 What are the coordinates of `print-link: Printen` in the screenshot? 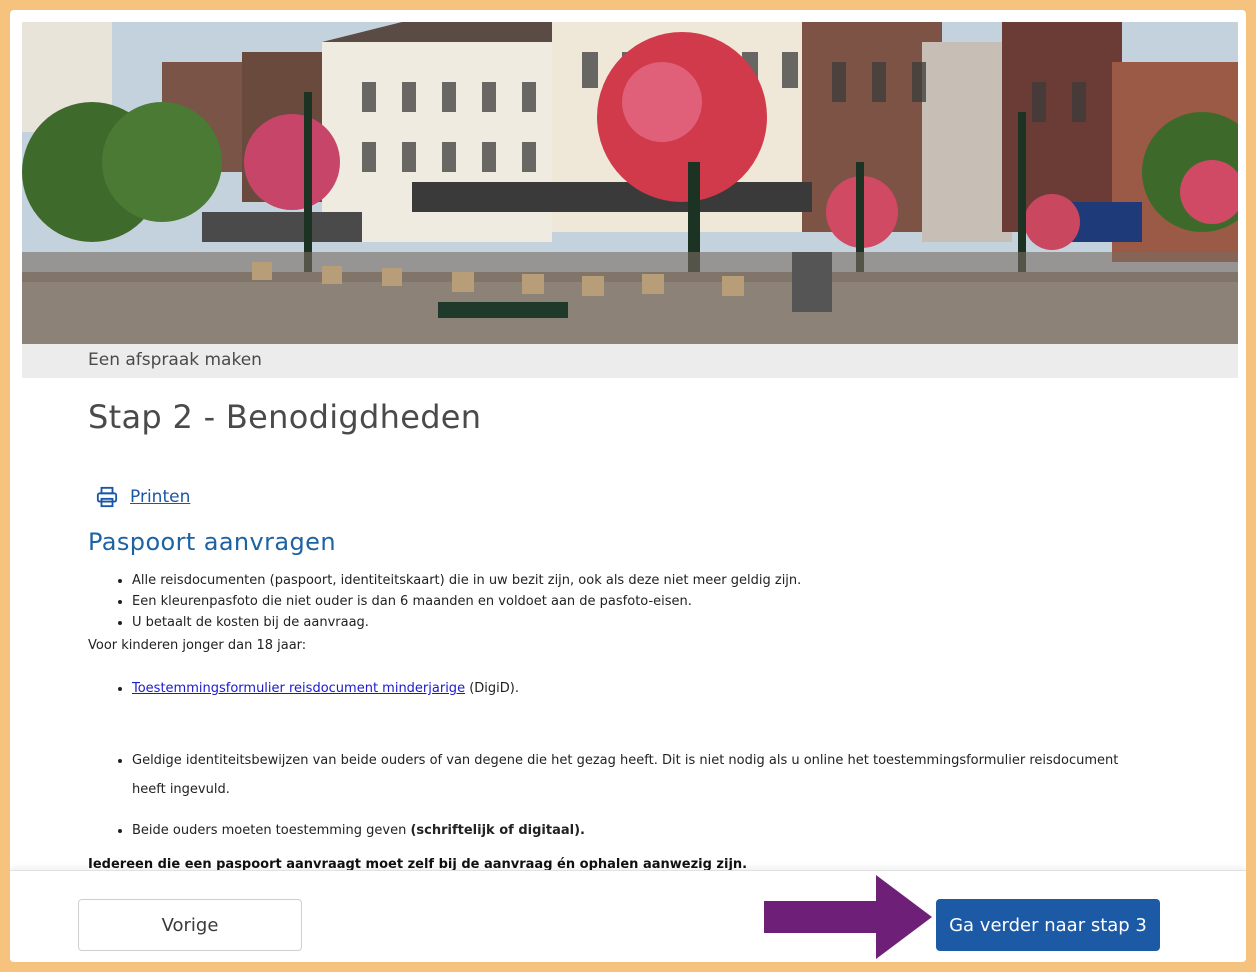 It's located at (160, 497).